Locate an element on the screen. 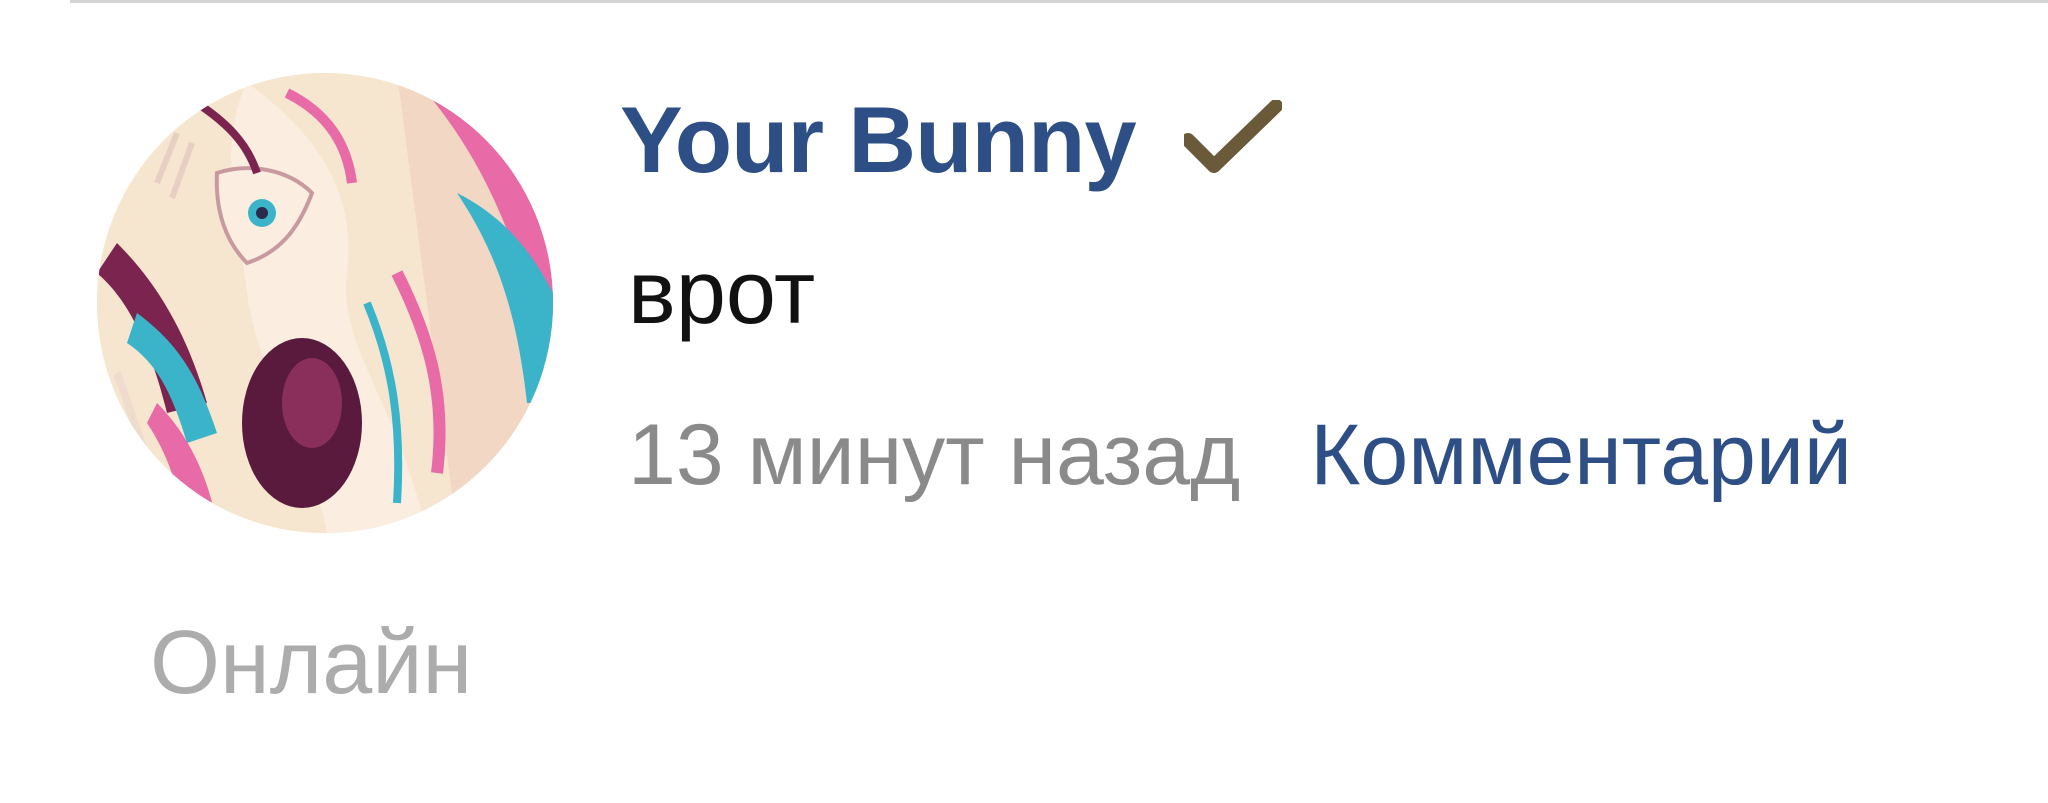 Image resolution: width=2048 pixels, height=803 pixels. comment-text: врот is located at coordinates (722, 293).